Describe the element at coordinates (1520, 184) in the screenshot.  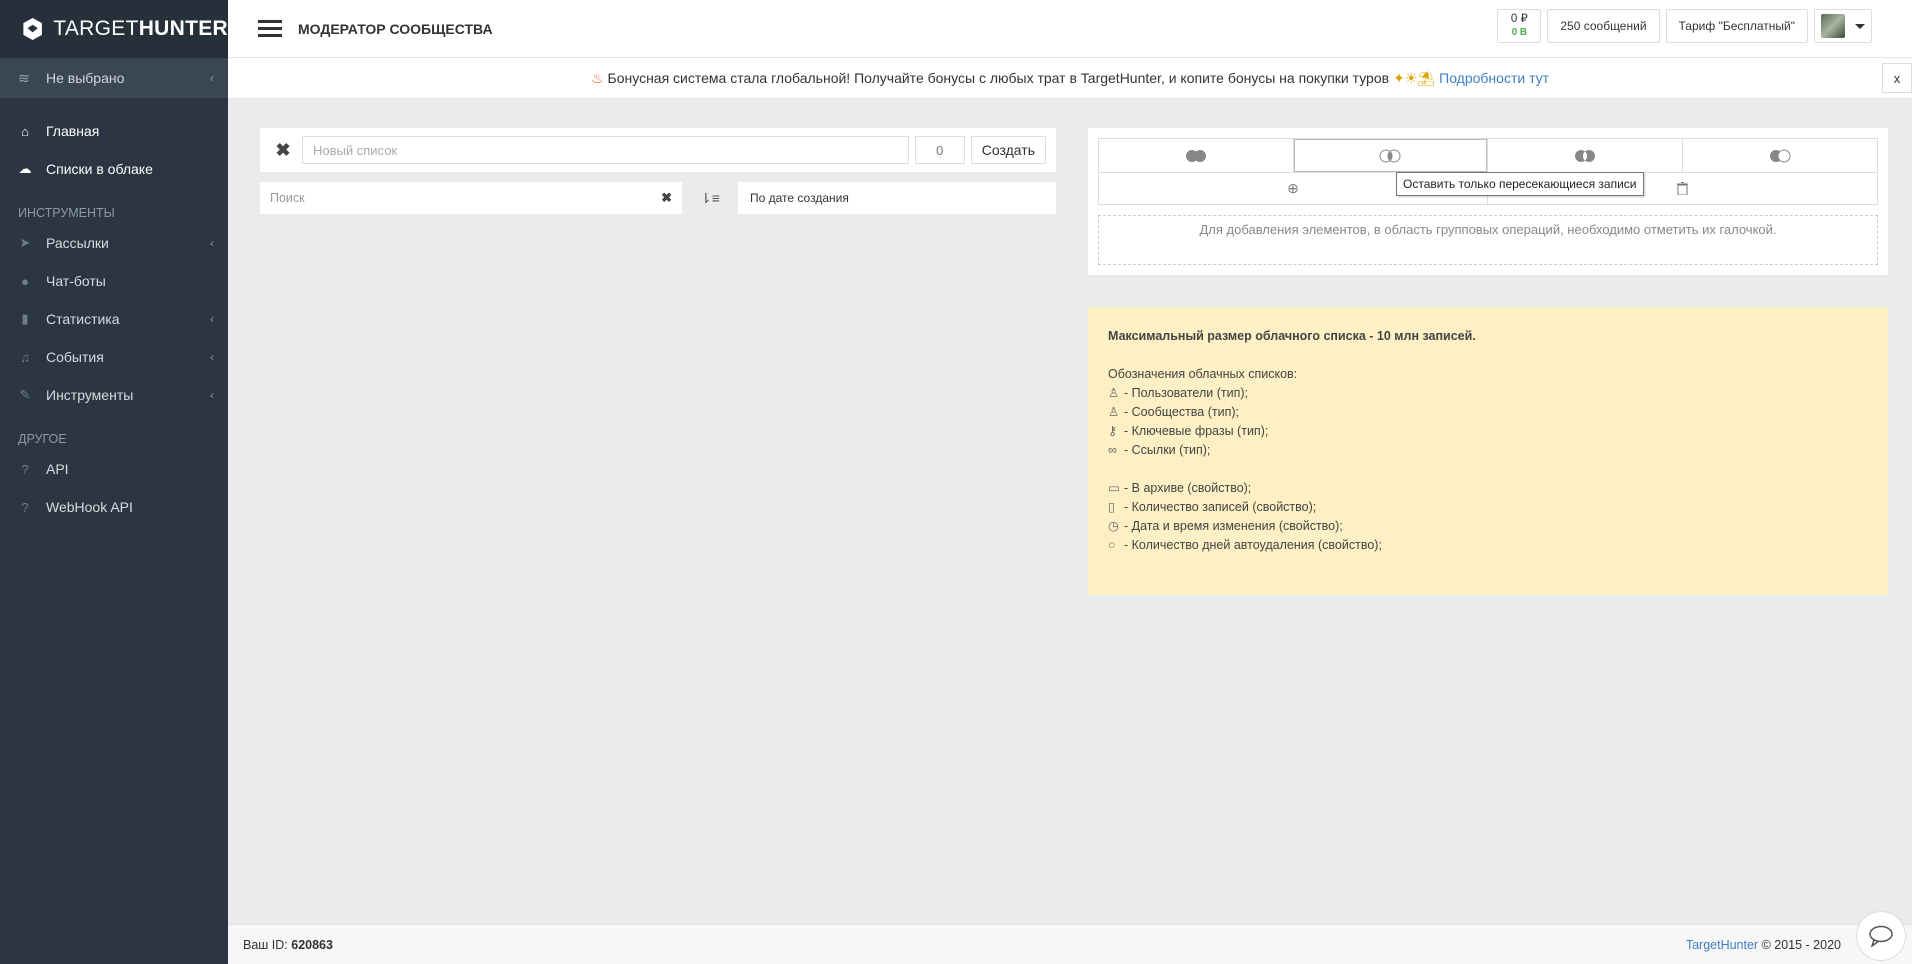
I see `tooltip: Оставить только пересекающиеся записи` at that location.